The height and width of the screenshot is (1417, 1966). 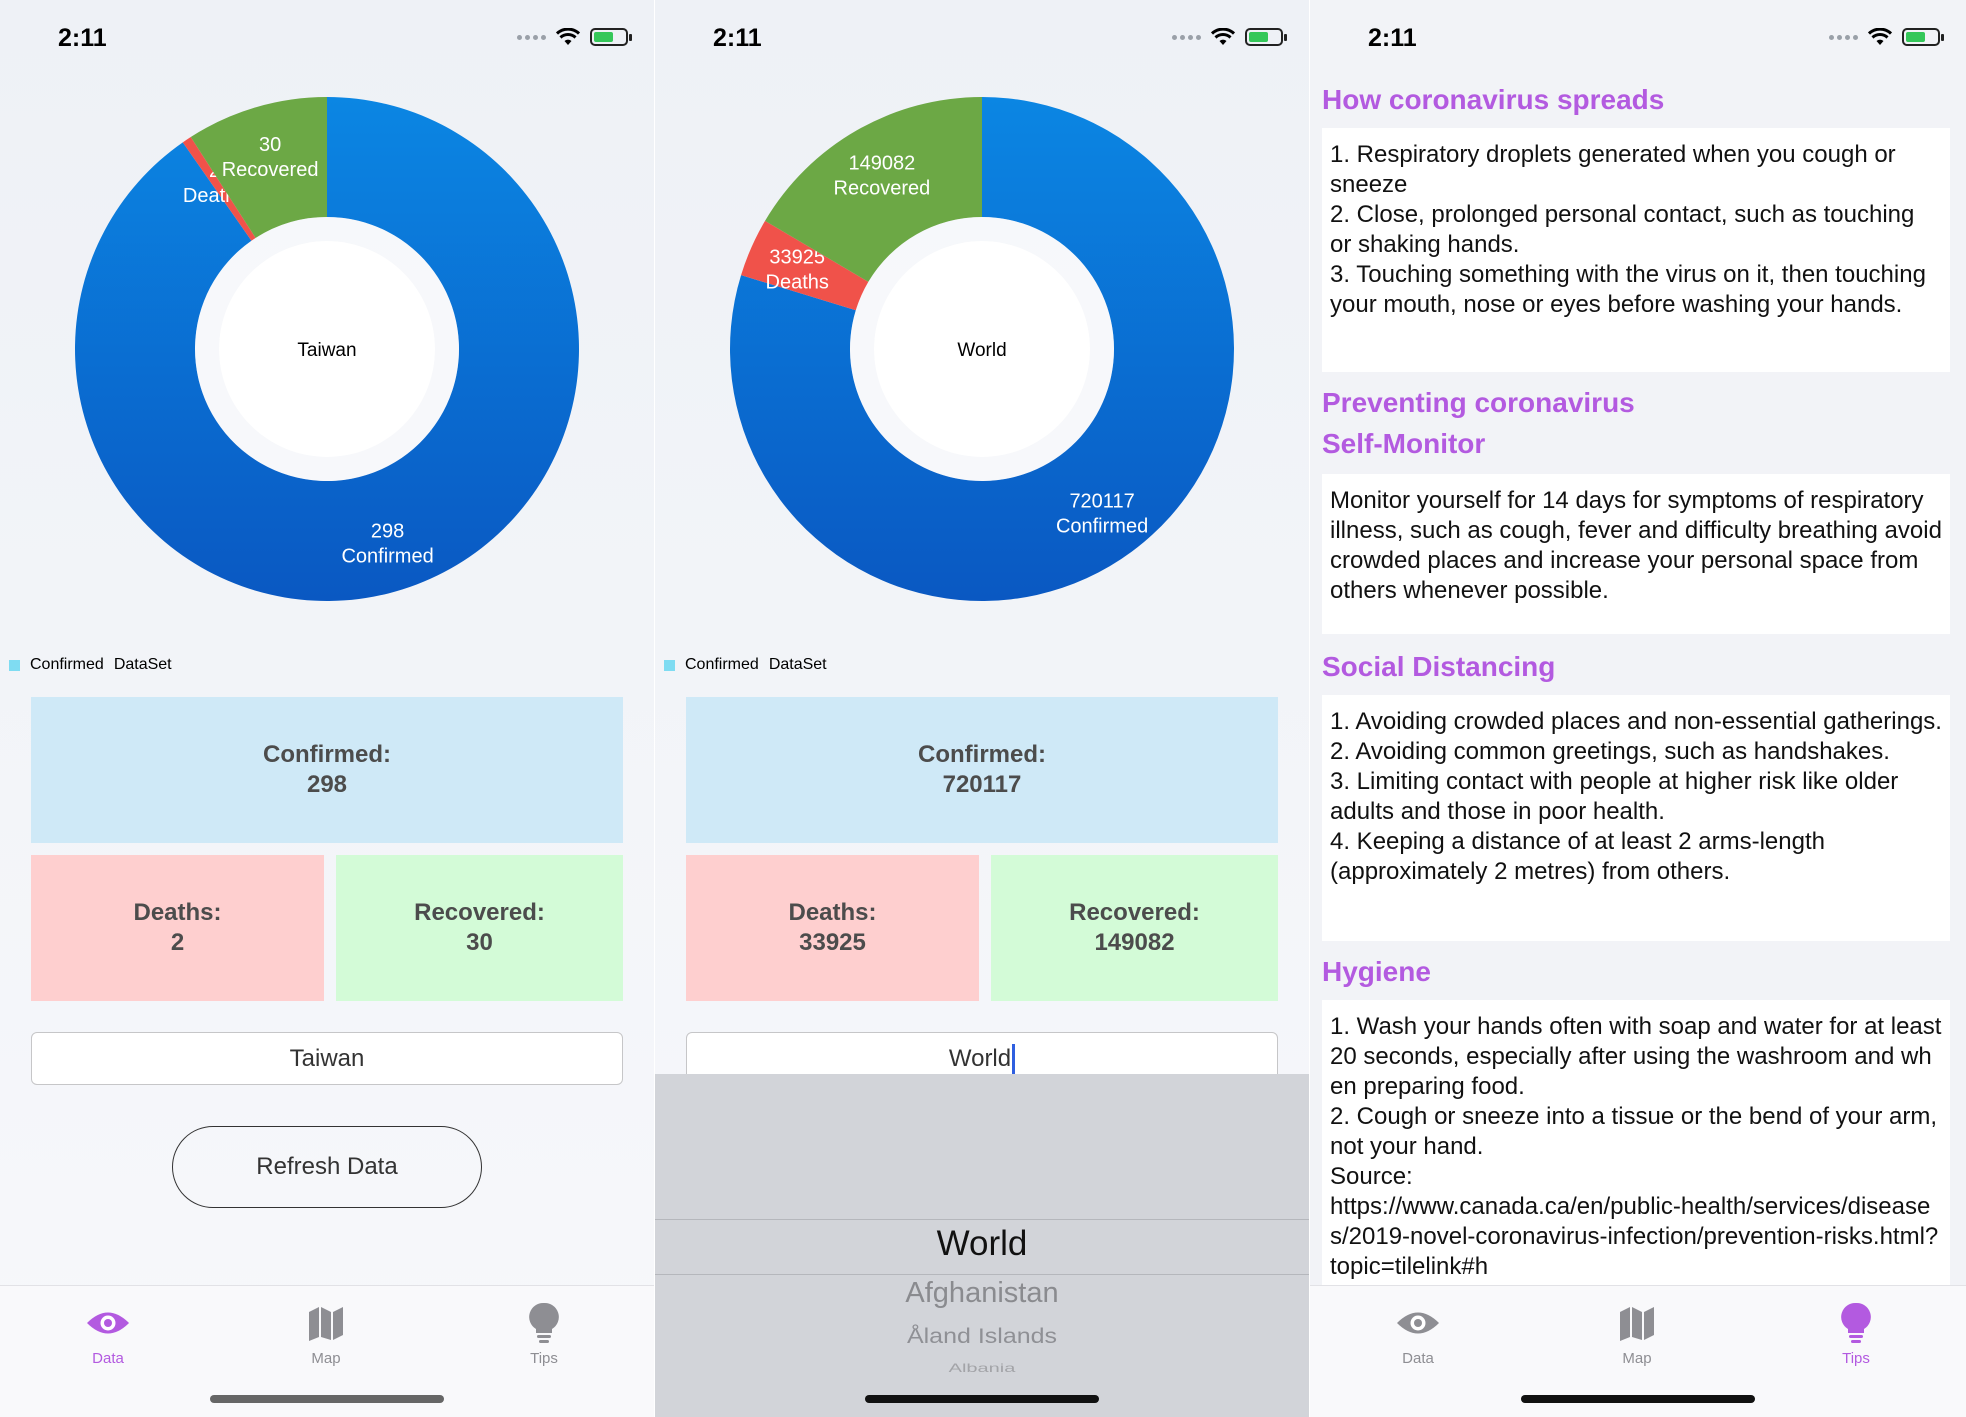 I want to click on recovered-value: 149082, so click(x=1134, y=942).